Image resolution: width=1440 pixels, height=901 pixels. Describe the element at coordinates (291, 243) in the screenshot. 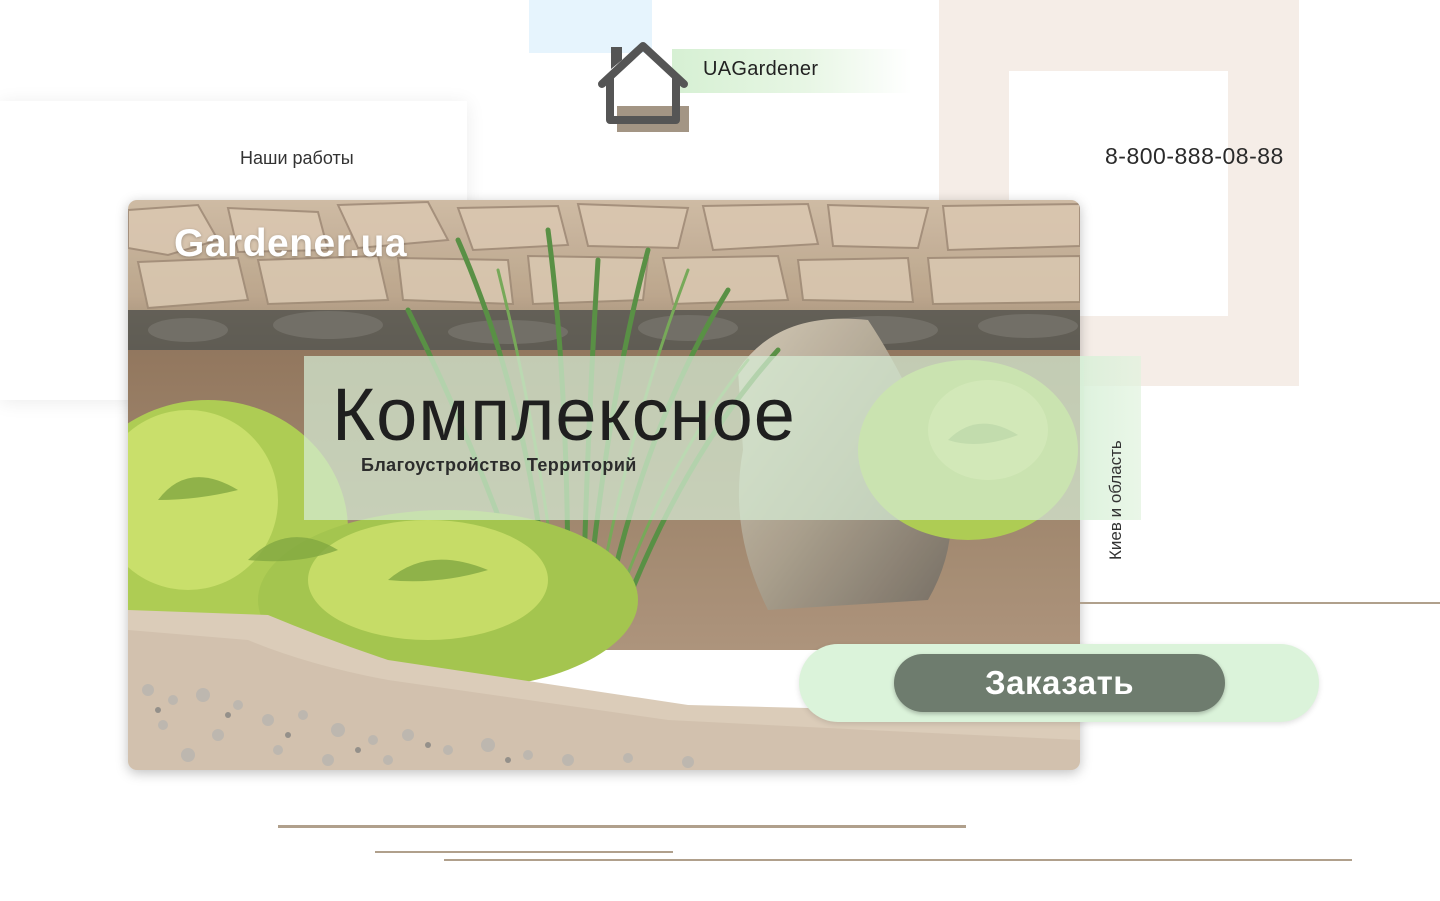

I see `hero-brand: Gardener.ua` at that location.